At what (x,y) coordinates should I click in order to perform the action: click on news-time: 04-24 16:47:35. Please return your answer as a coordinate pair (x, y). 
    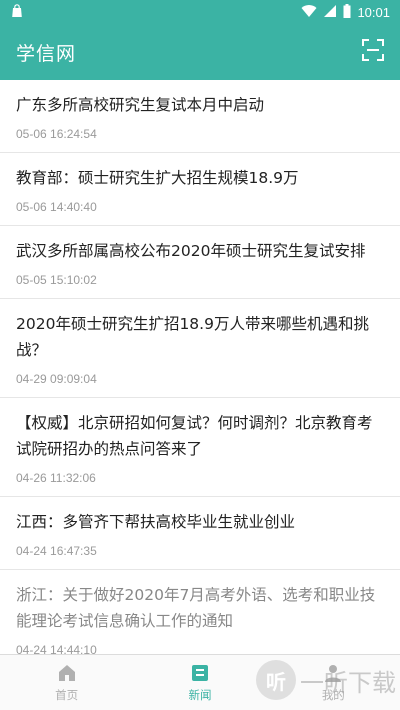
    Looking at the image, I should click on (56, 551).